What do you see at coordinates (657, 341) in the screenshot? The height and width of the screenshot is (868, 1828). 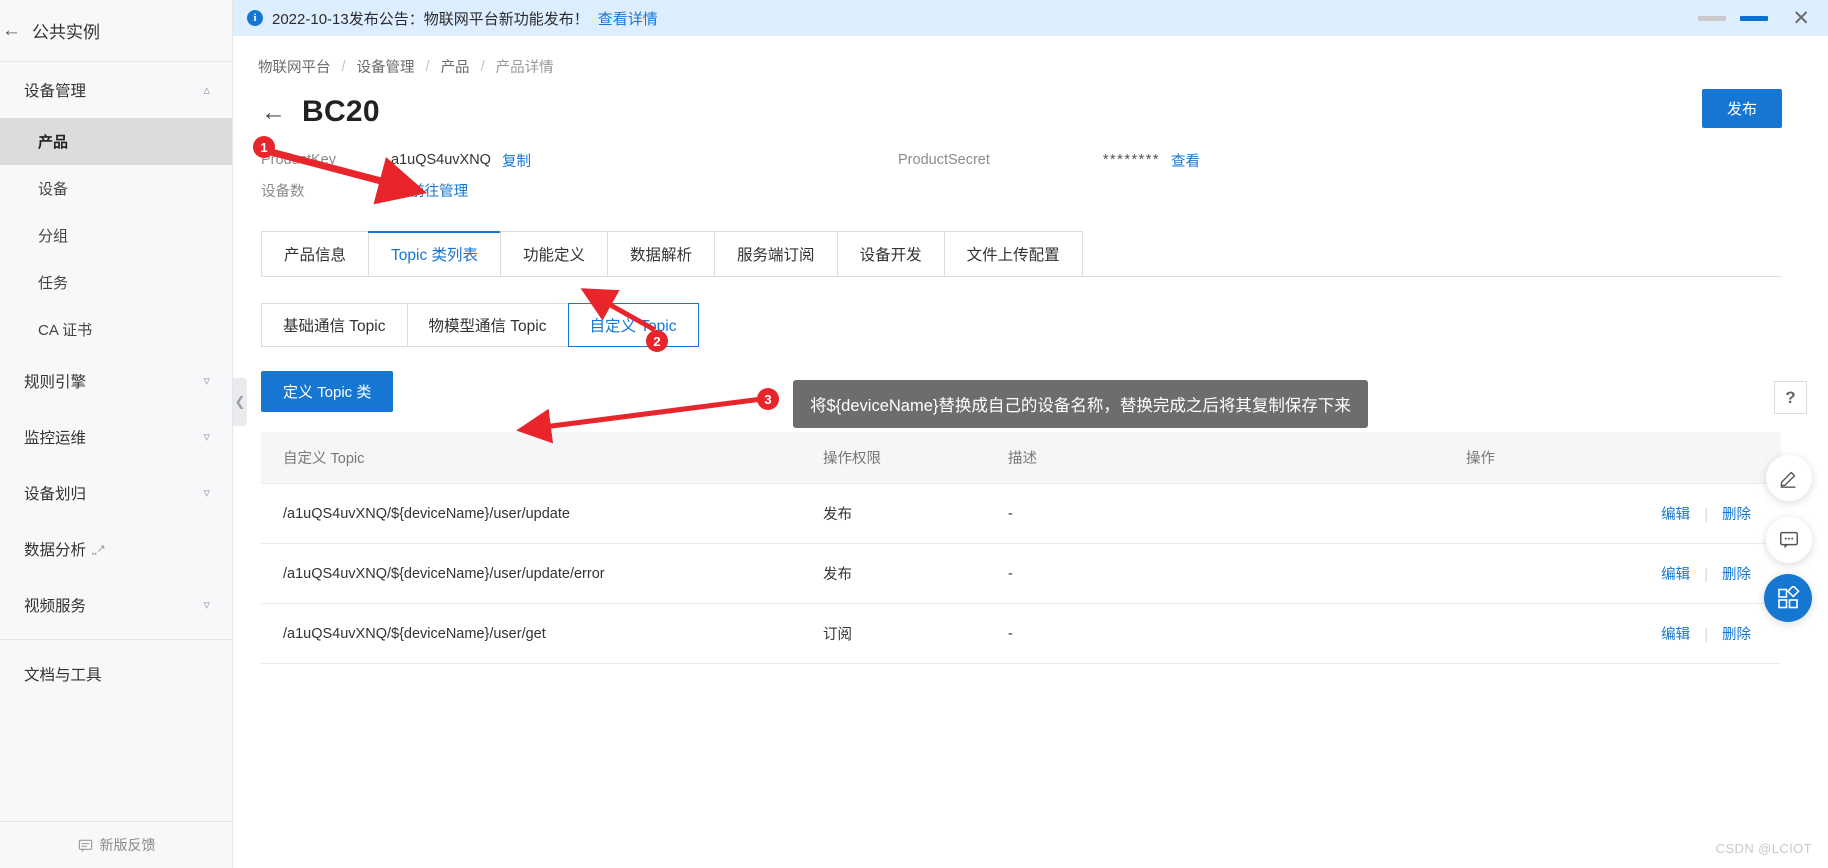 I see `annotation-marker-2: 2` at bounding box center [657, 341].